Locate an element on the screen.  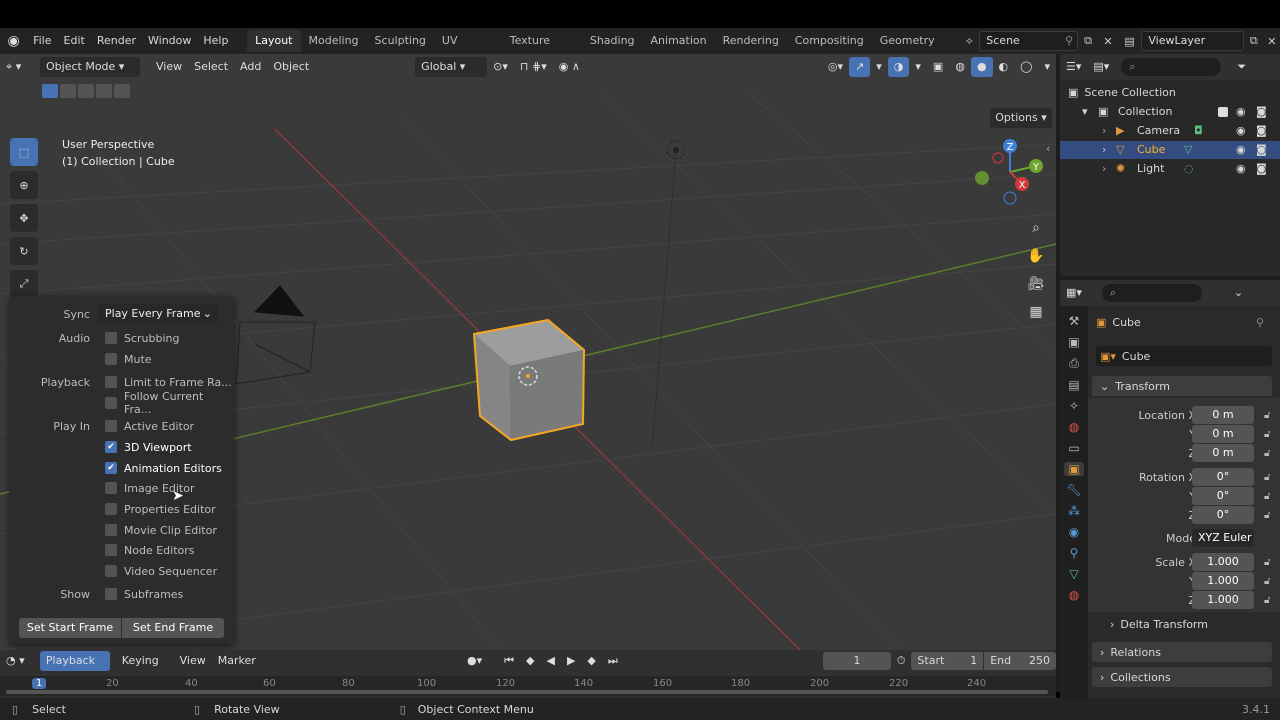
light-object is located at coordinates (676, 150).